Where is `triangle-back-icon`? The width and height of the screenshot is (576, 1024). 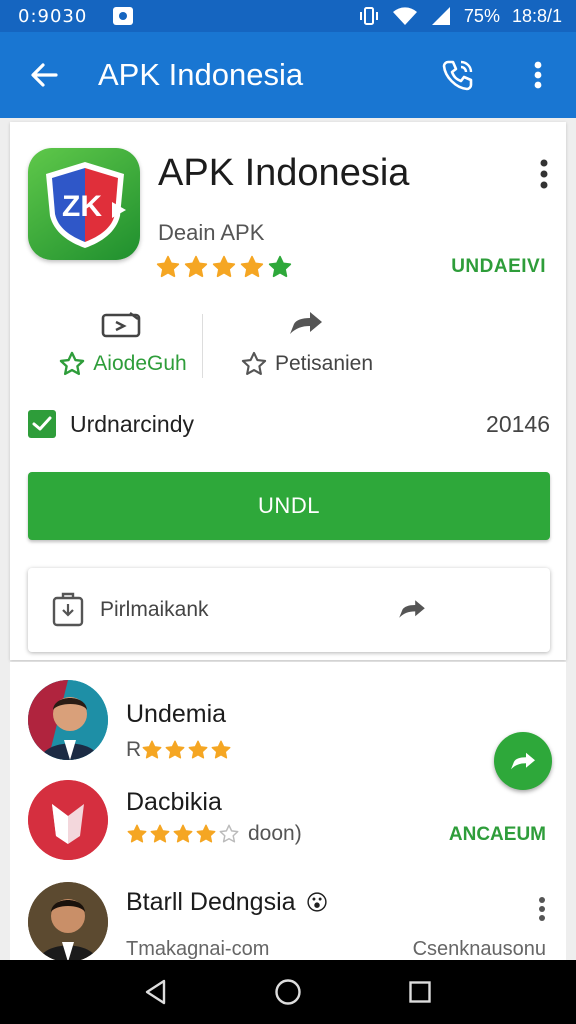
triangle-back-icon is located at coordinates (155, 992).